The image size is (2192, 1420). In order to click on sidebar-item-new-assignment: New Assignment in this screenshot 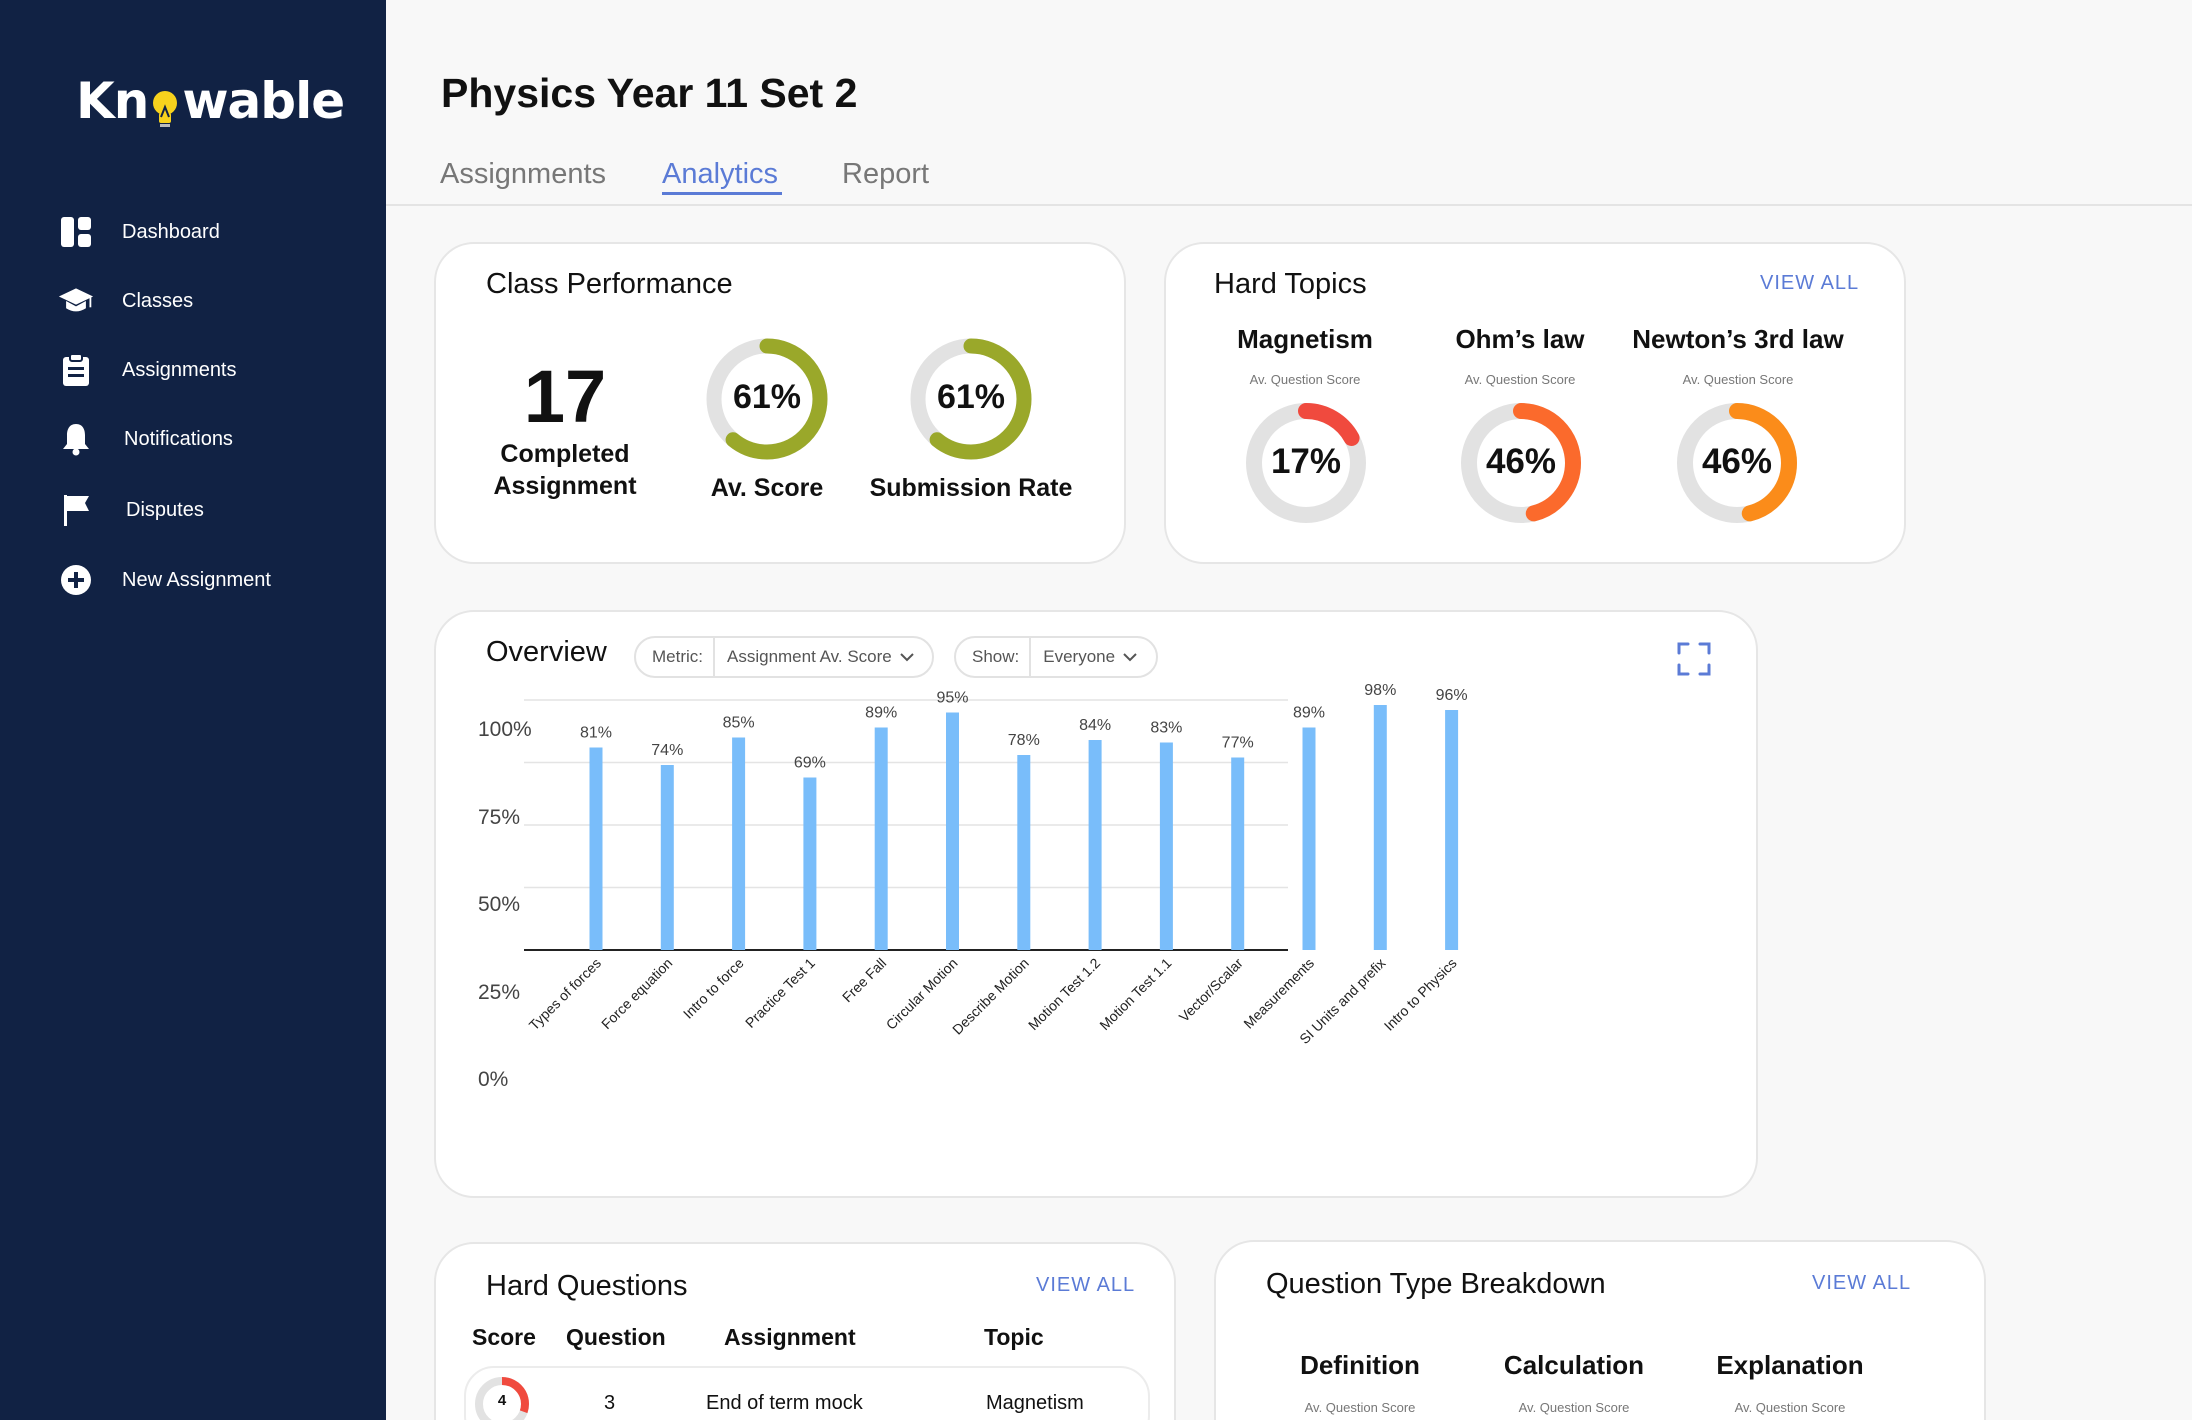, I will do `click(164, 580)`.